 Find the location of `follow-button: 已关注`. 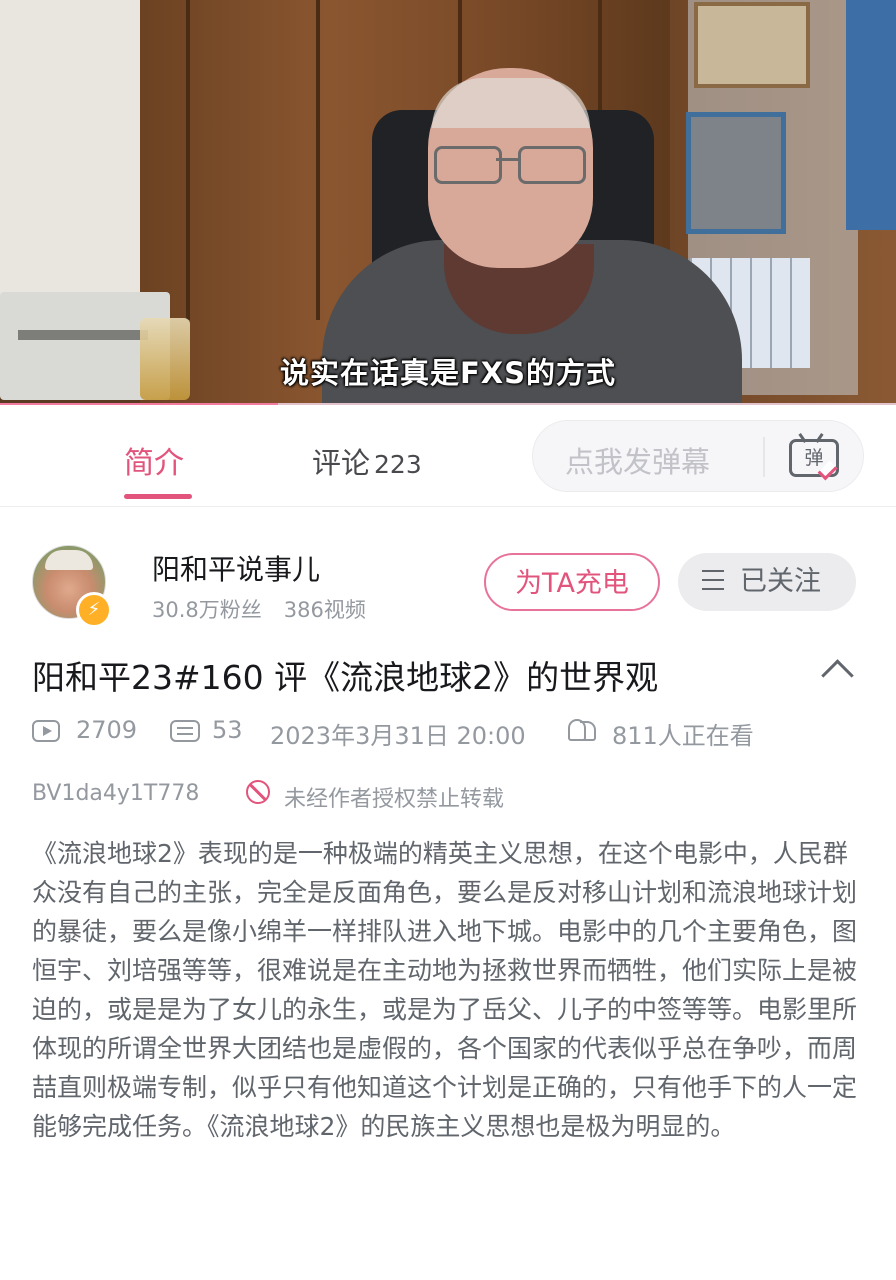

follow-button: 已关注 is located at coordinates (767, 582).